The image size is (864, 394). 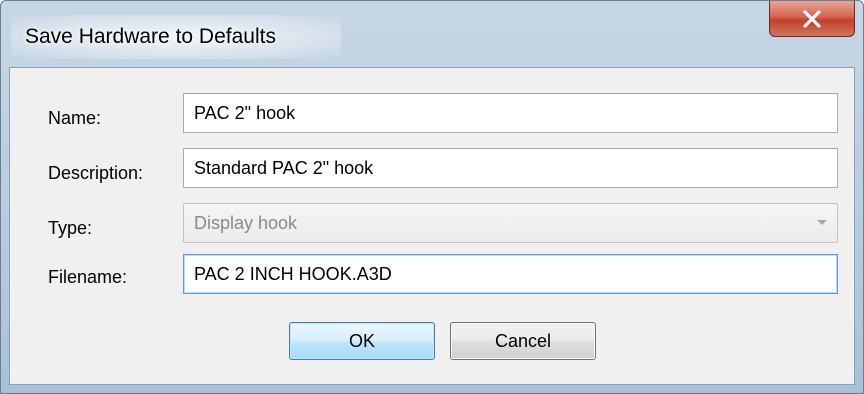 I want to click on description-field: Standard PAC 2" hook, so click(x=510, y=168).